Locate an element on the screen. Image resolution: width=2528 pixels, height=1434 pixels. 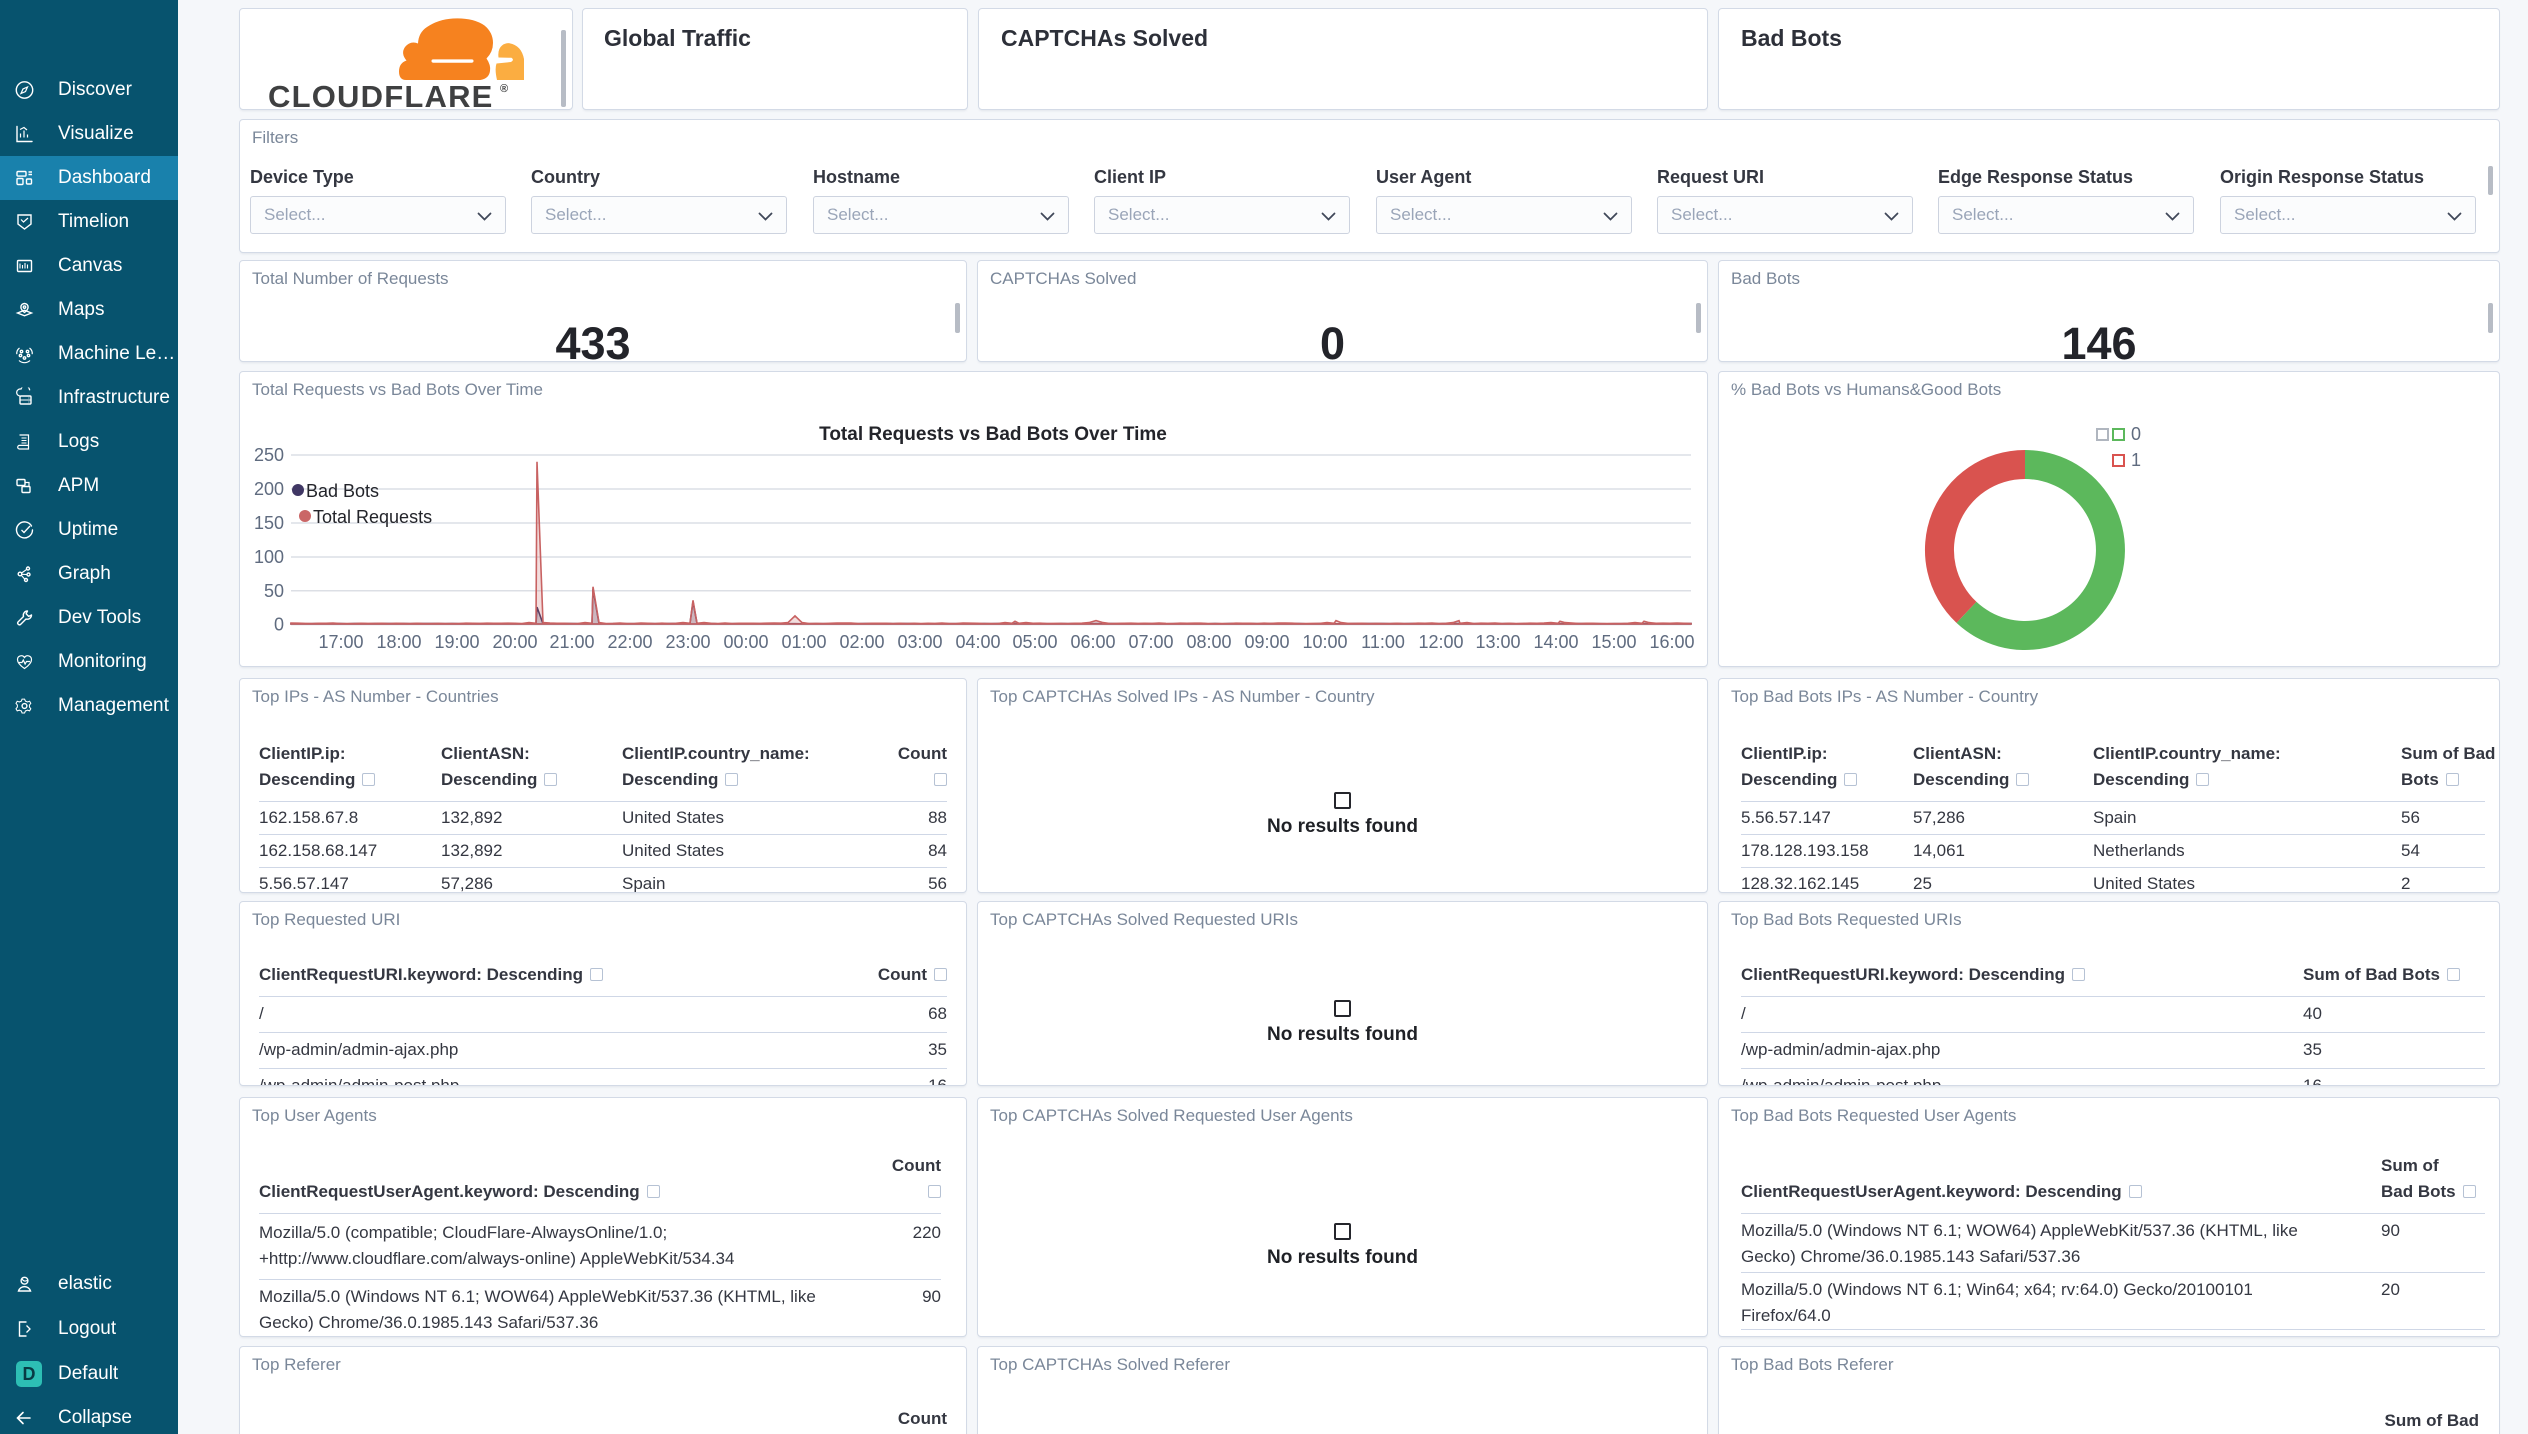
svg-text: 14:00 is located at coordinates (1555, 642).